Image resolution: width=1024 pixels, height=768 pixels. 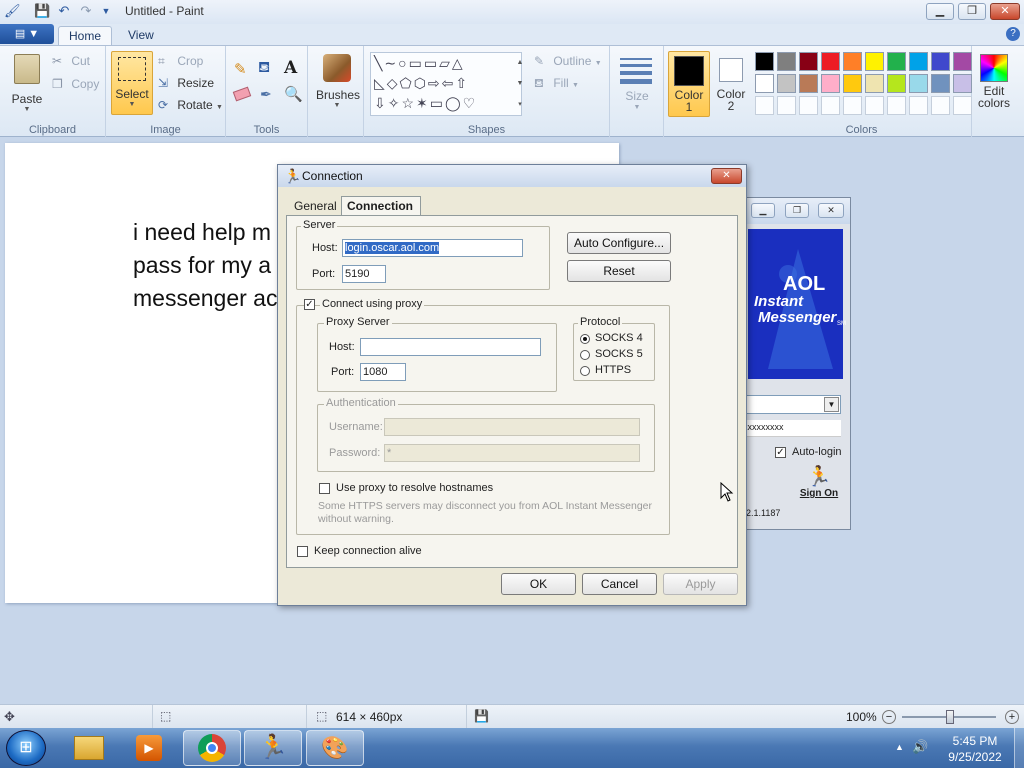 What do you see at coordinates (149, 748) in the screenshot?
I see `taskbar-media-player: ▶` at bounding box center [149, 748].